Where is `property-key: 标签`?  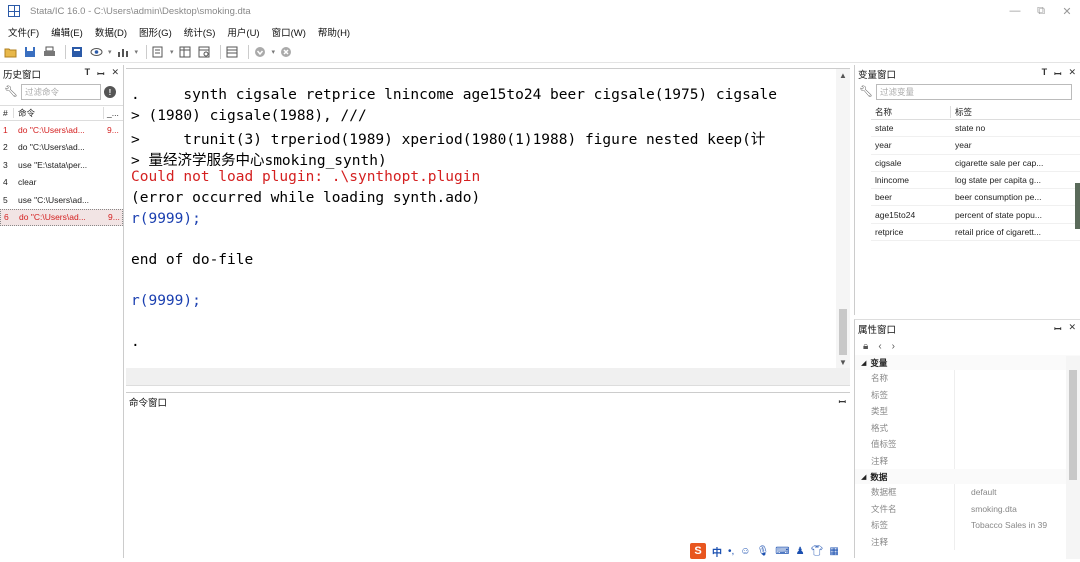
property-key: 标签 is located at coordinates (905, 525).